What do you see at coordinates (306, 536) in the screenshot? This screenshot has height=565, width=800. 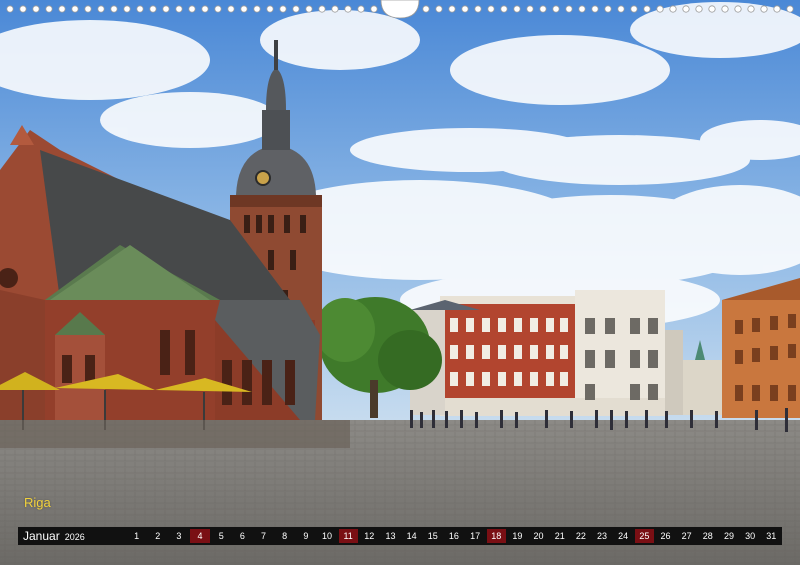 I see `day-cell: 9` at bounding box center [306, 536].